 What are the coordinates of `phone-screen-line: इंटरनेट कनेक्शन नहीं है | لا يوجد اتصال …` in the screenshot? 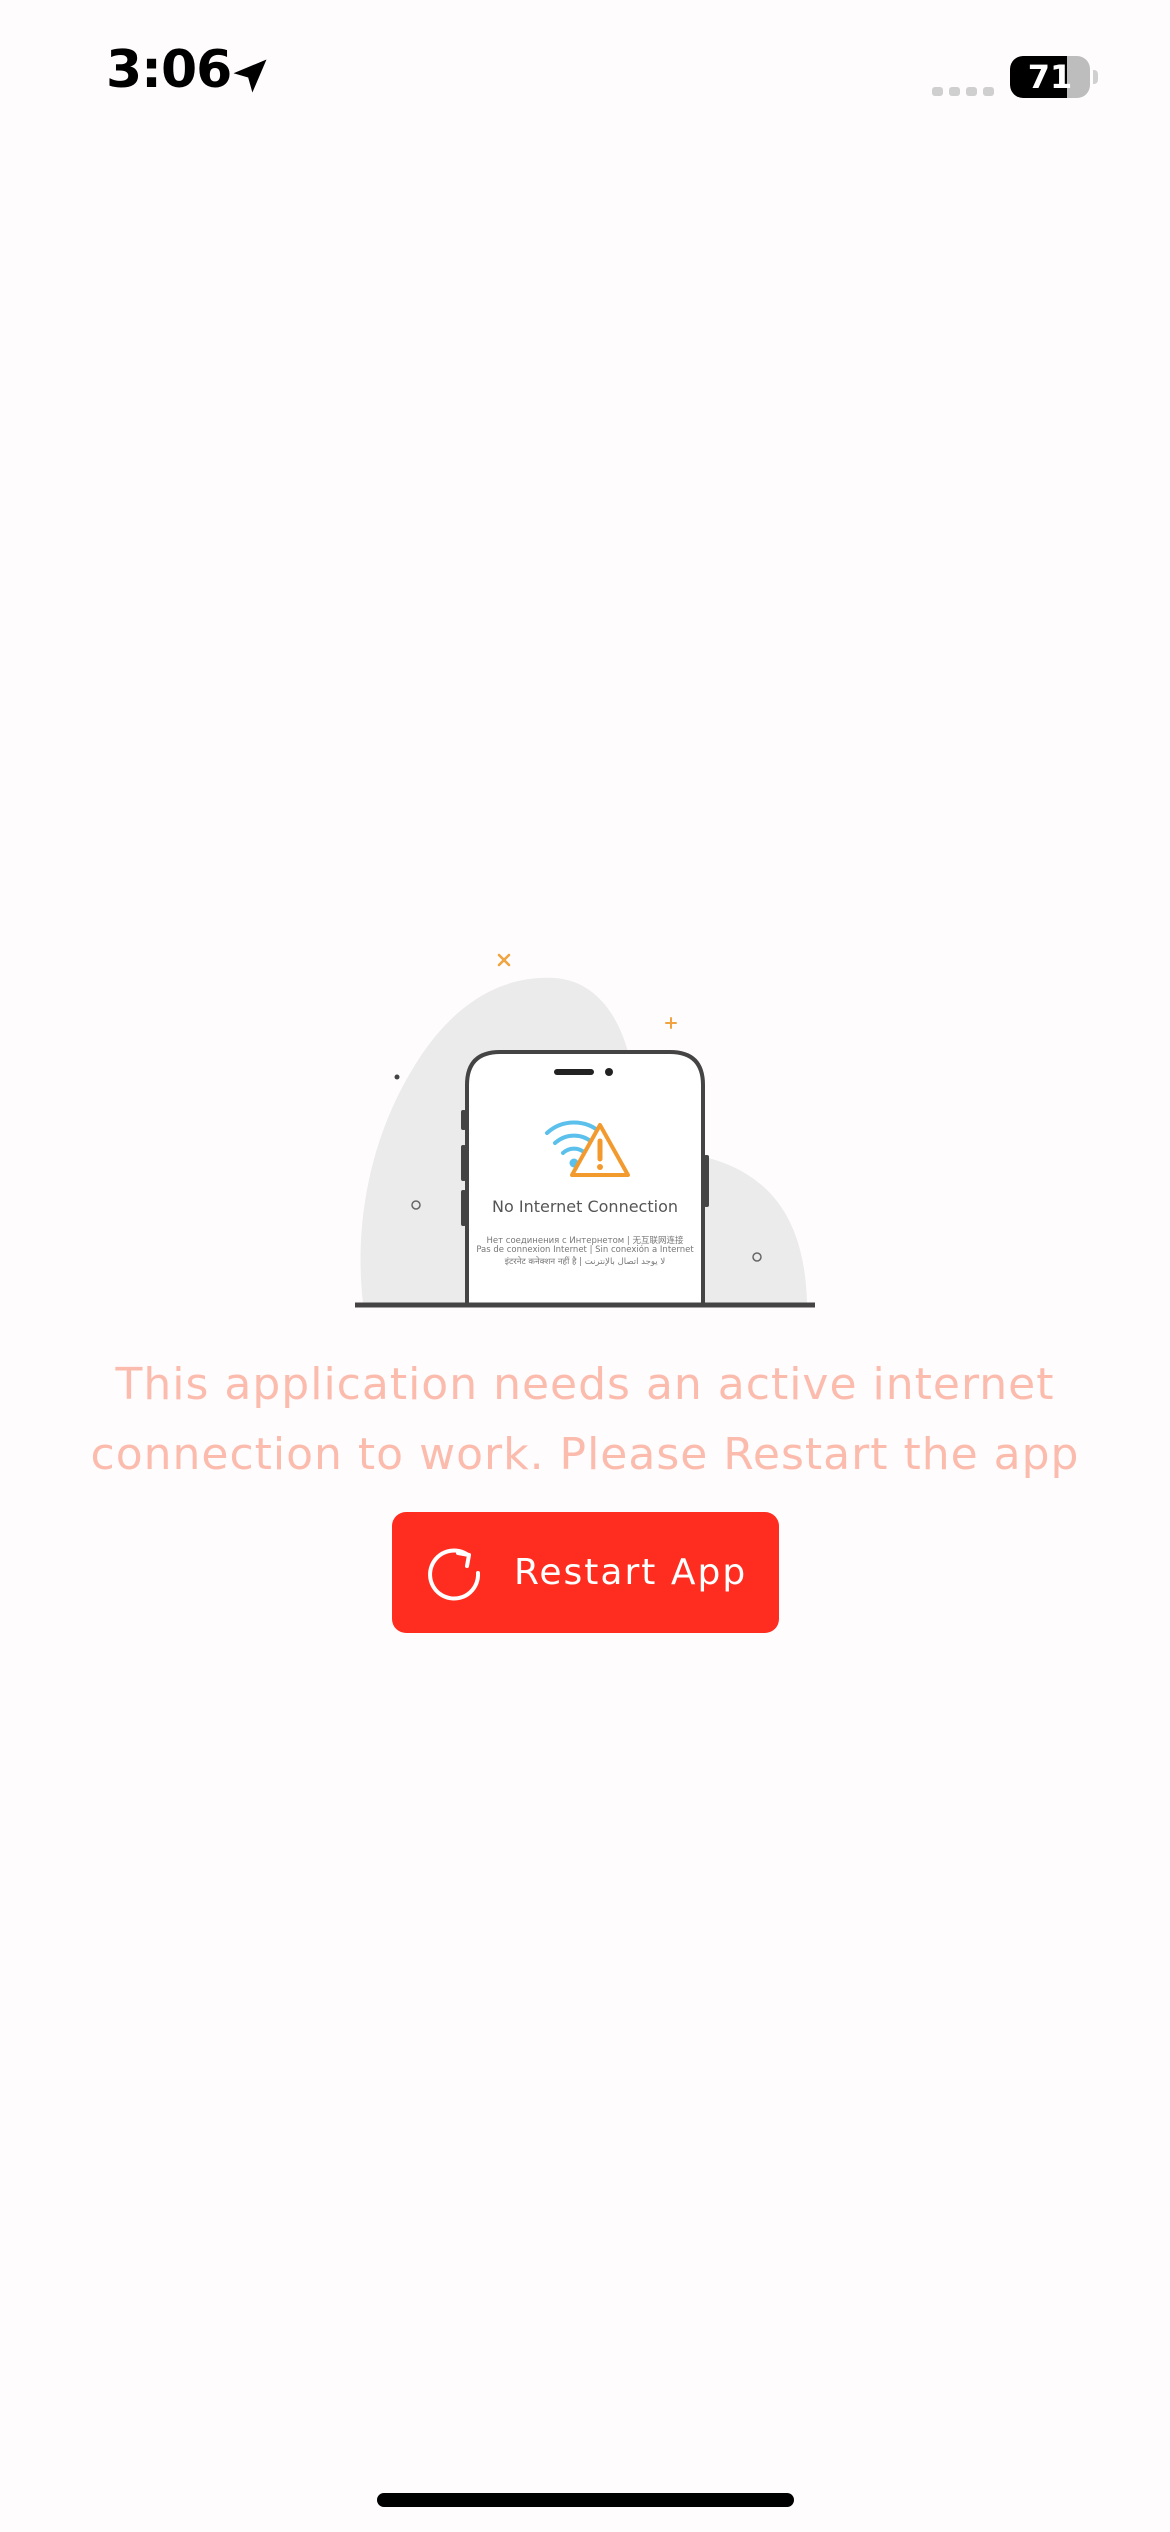 It's located at (585, 1262).